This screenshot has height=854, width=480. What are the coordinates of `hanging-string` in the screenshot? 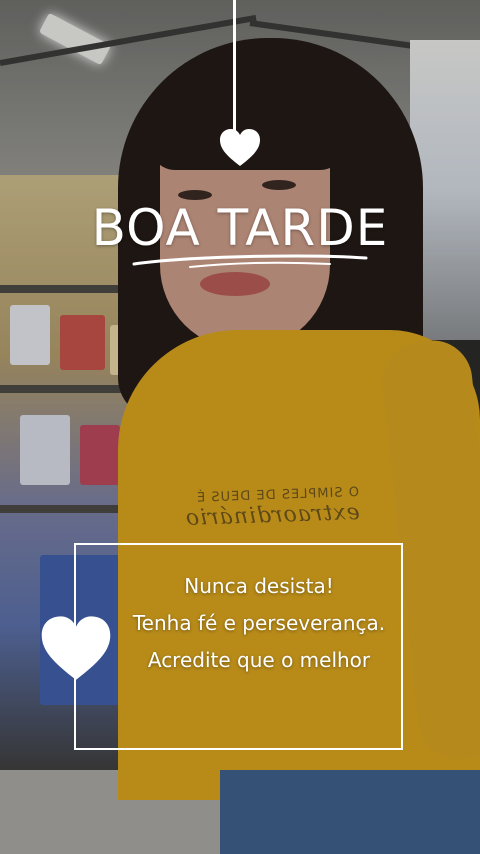 It's located at (234, 67).